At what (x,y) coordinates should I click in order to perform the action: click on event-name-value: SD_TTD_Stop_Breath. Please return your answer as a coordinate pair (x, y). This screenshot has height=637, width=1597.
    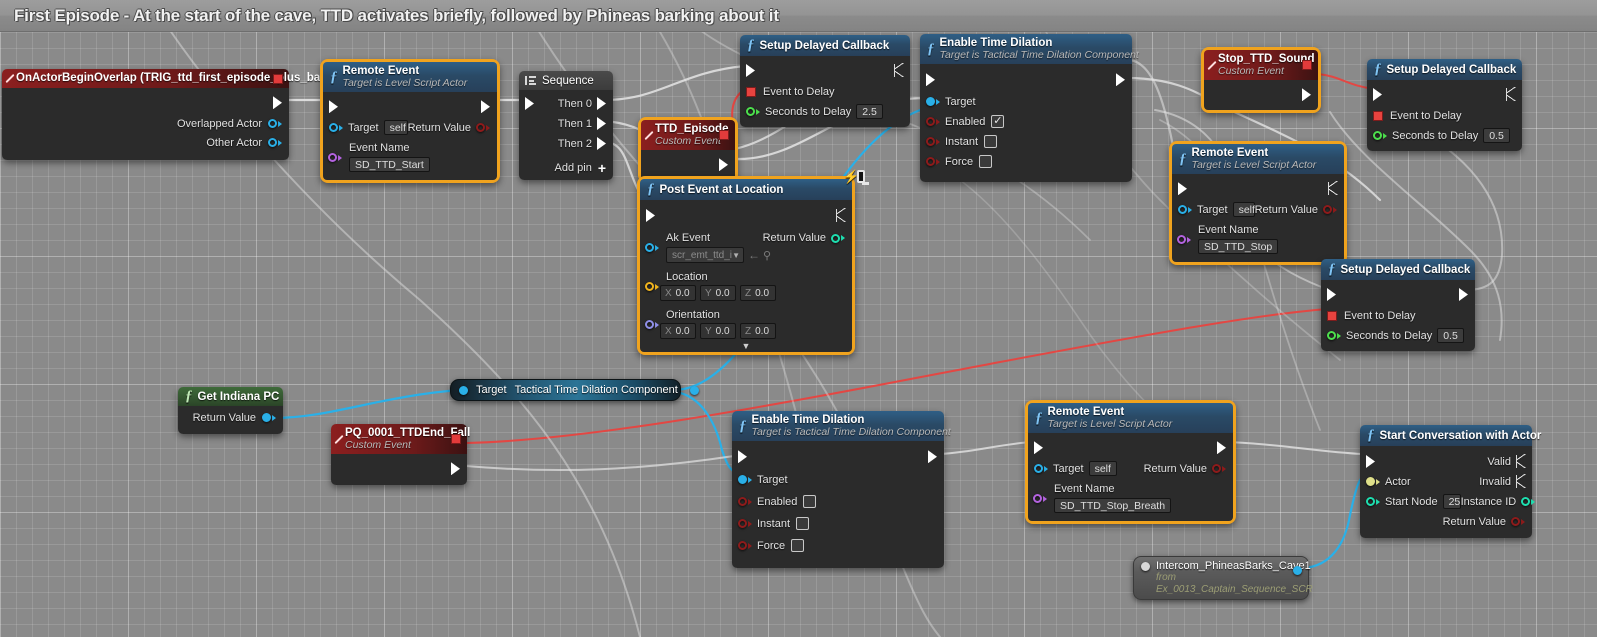
    Looking at the image, I should click on (1113, 505).